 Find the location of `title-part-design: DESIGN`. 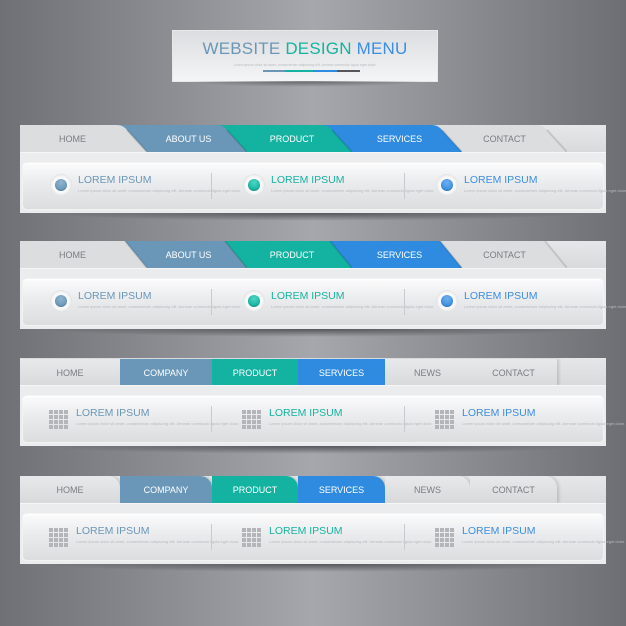

title-part-design: DESIGN is located at coordinates (321, 48).